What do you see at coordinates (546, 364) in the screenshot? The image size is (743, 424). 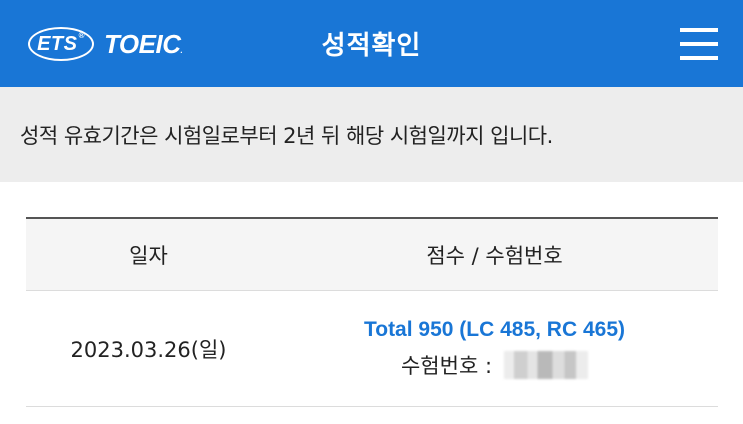 I see `redacted-registration-number` at bounding box center [546, 364].